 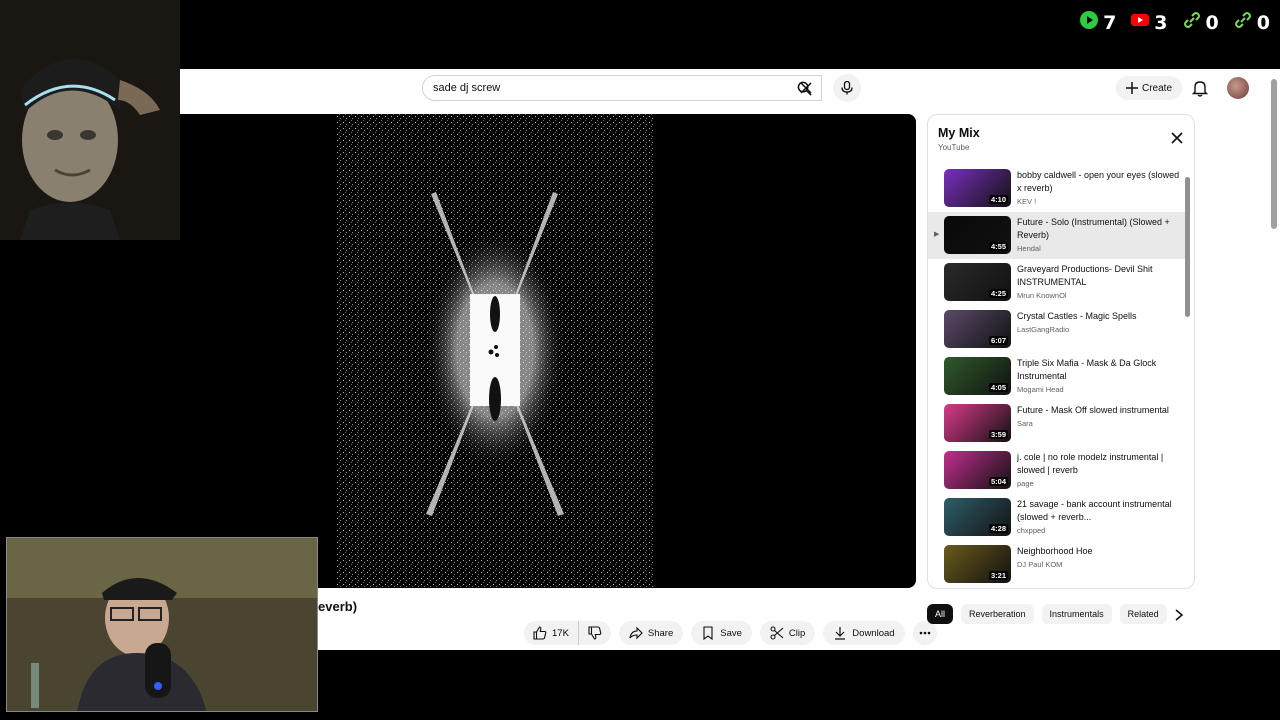 I want to click on chip-all: All, so click(x=940, y=614).